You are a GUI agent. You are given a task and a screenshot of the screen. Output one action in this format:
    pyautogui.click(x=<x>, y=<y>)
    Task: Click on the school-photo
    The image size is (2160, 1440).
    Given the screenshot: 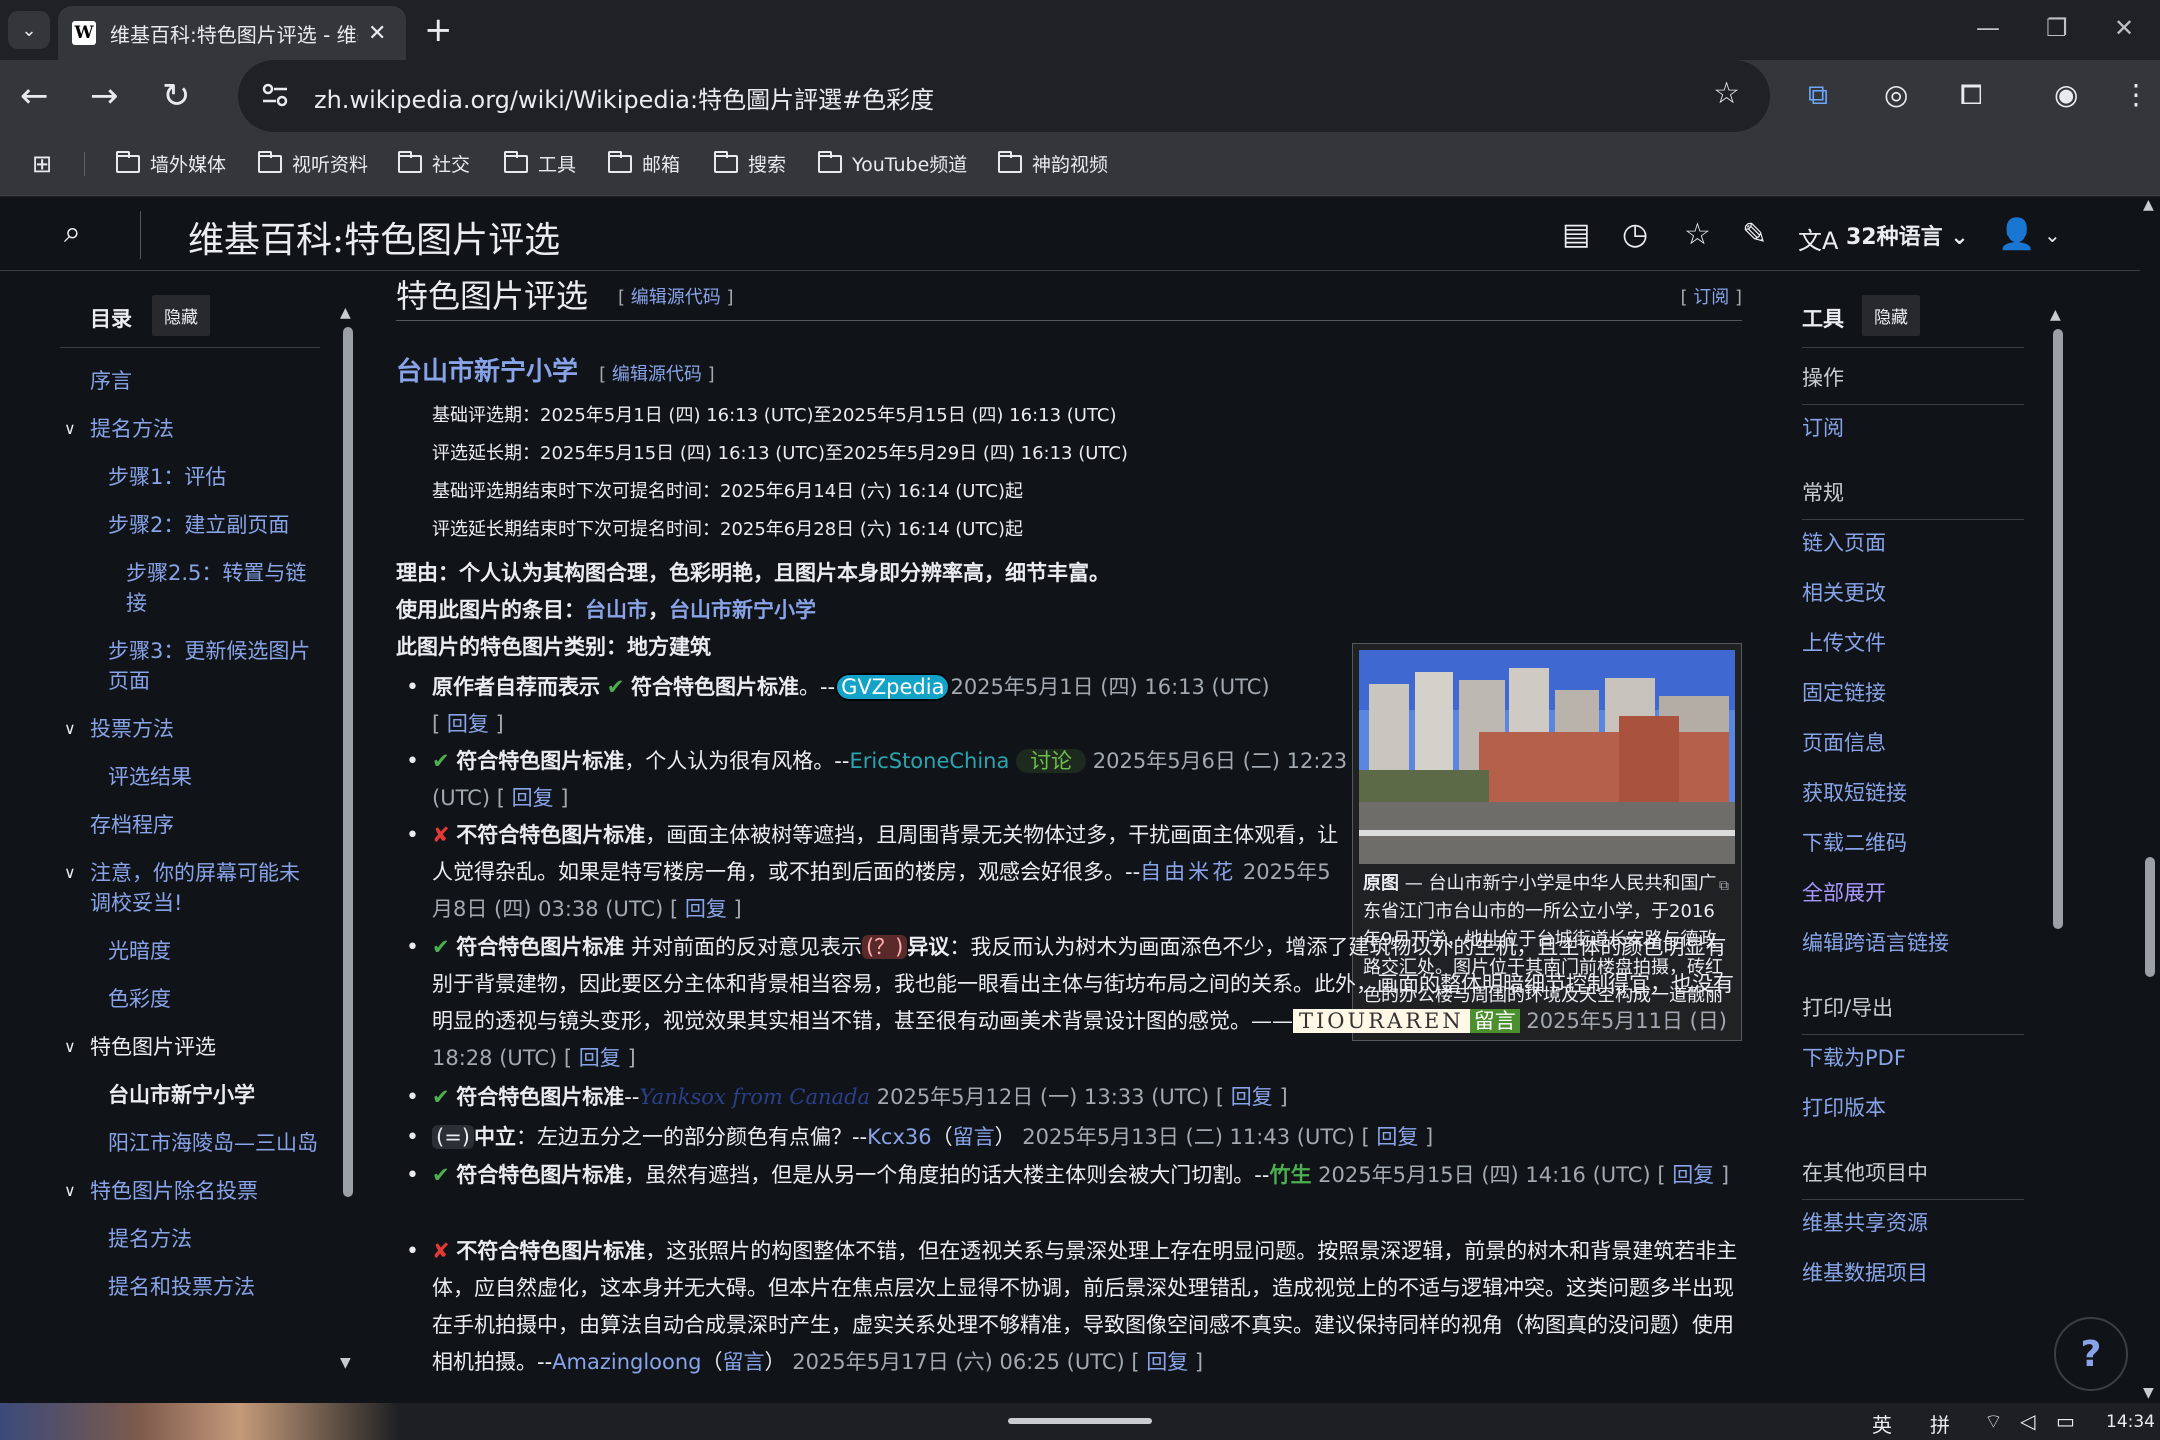 What is the action you would take?
    pyautogui.click(x=1547, y=757)
    